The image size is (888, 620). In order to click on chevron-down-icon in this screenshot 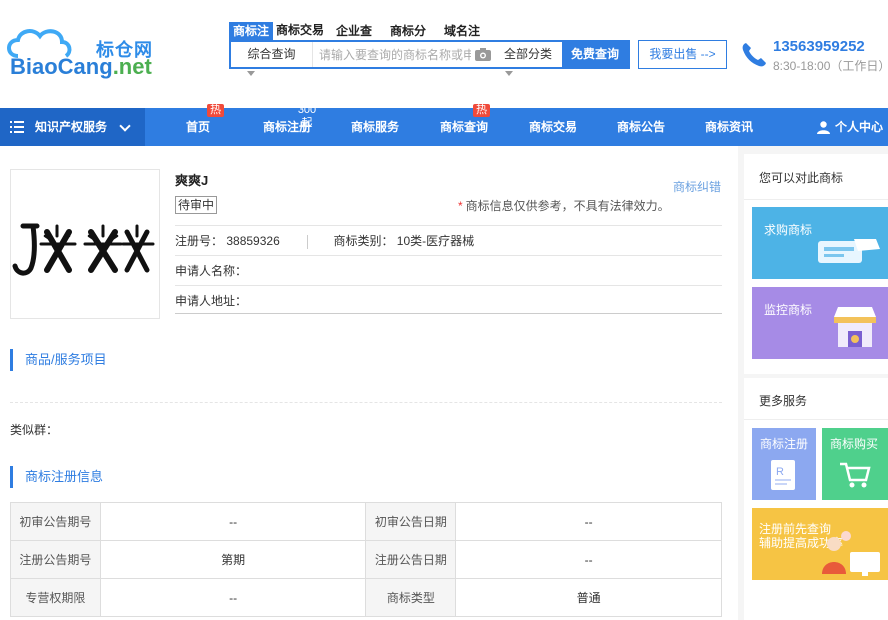, I will do `click(125, 126)`.